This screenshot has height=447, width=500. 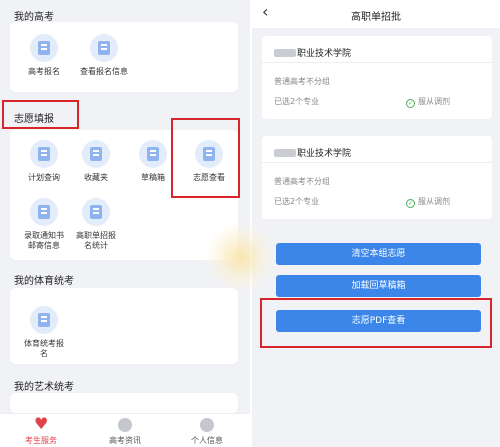 I want to click on top-bar: ‹ 高职单招批, so click(x=376, y=14).